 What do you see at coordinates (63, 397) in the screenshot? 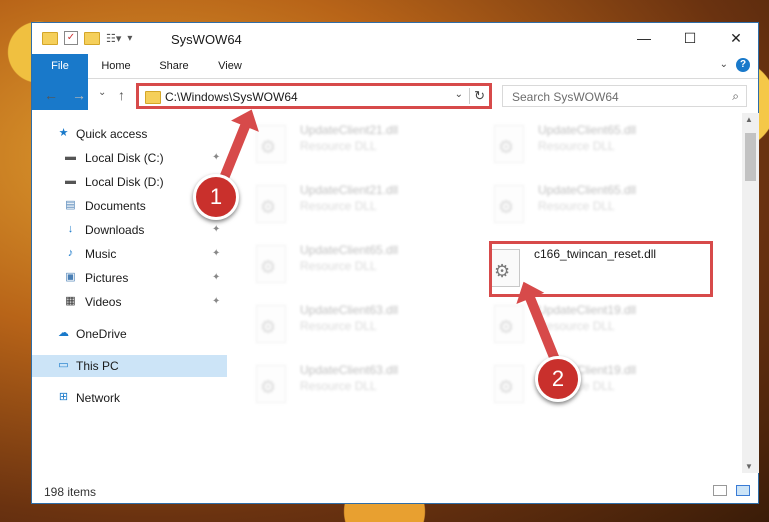
I see `network-icon: ⊞` at bounding box center [63, 397].